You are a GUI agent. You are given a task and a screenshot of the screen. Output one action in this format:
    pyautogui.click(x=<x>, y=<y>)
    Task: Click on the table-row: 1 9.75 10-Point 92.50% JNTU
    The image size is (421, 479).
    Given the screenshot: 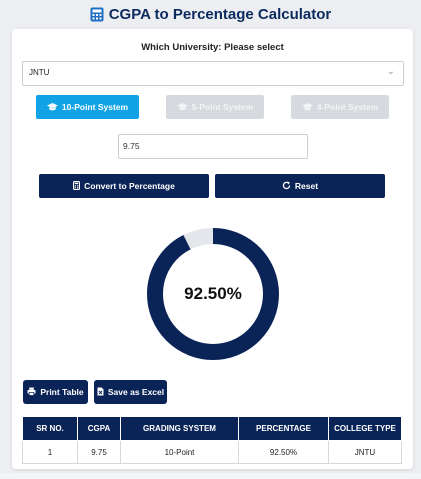 What is the action you would take?
    pyautogui.click(x=212, y=452)
    